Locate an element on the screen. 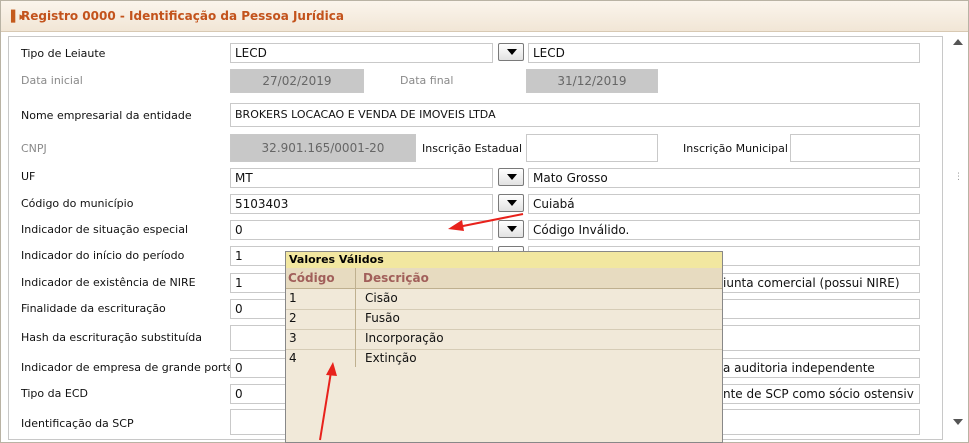  arrow-to-extincao is located at coordinates (328, 401).